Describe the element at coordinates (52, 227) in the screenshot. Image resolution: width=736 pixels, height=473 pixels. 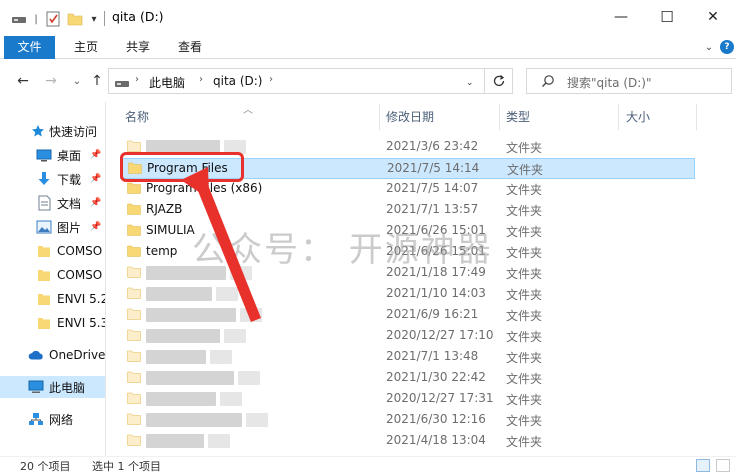
I see `sidebar-item-pictures: 图片 📌` at that location.